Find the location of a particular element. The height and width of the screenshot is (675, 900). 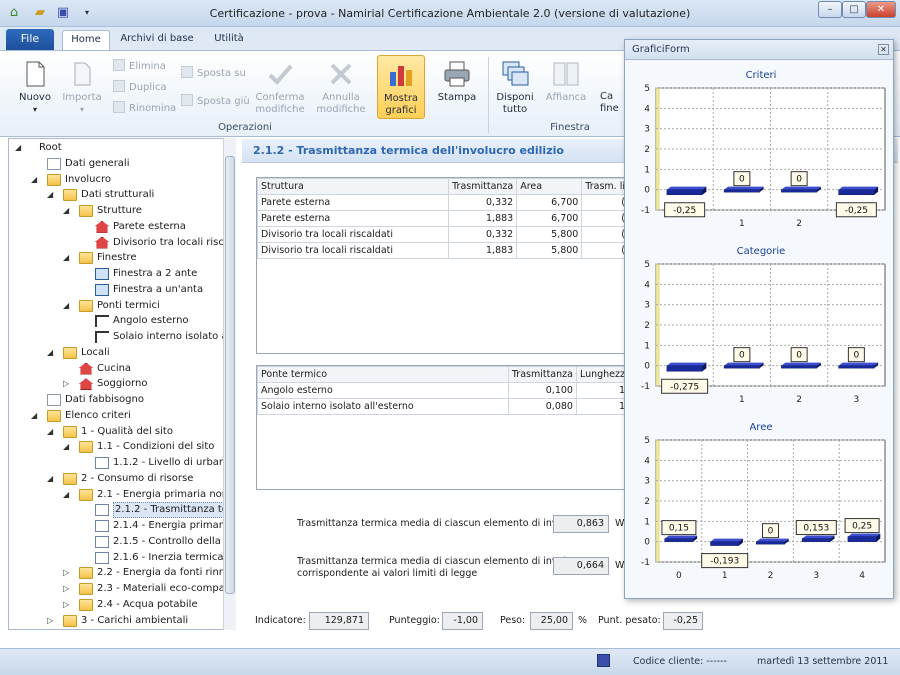

stampa-button: Stampa is located at coordinates (457, 81).